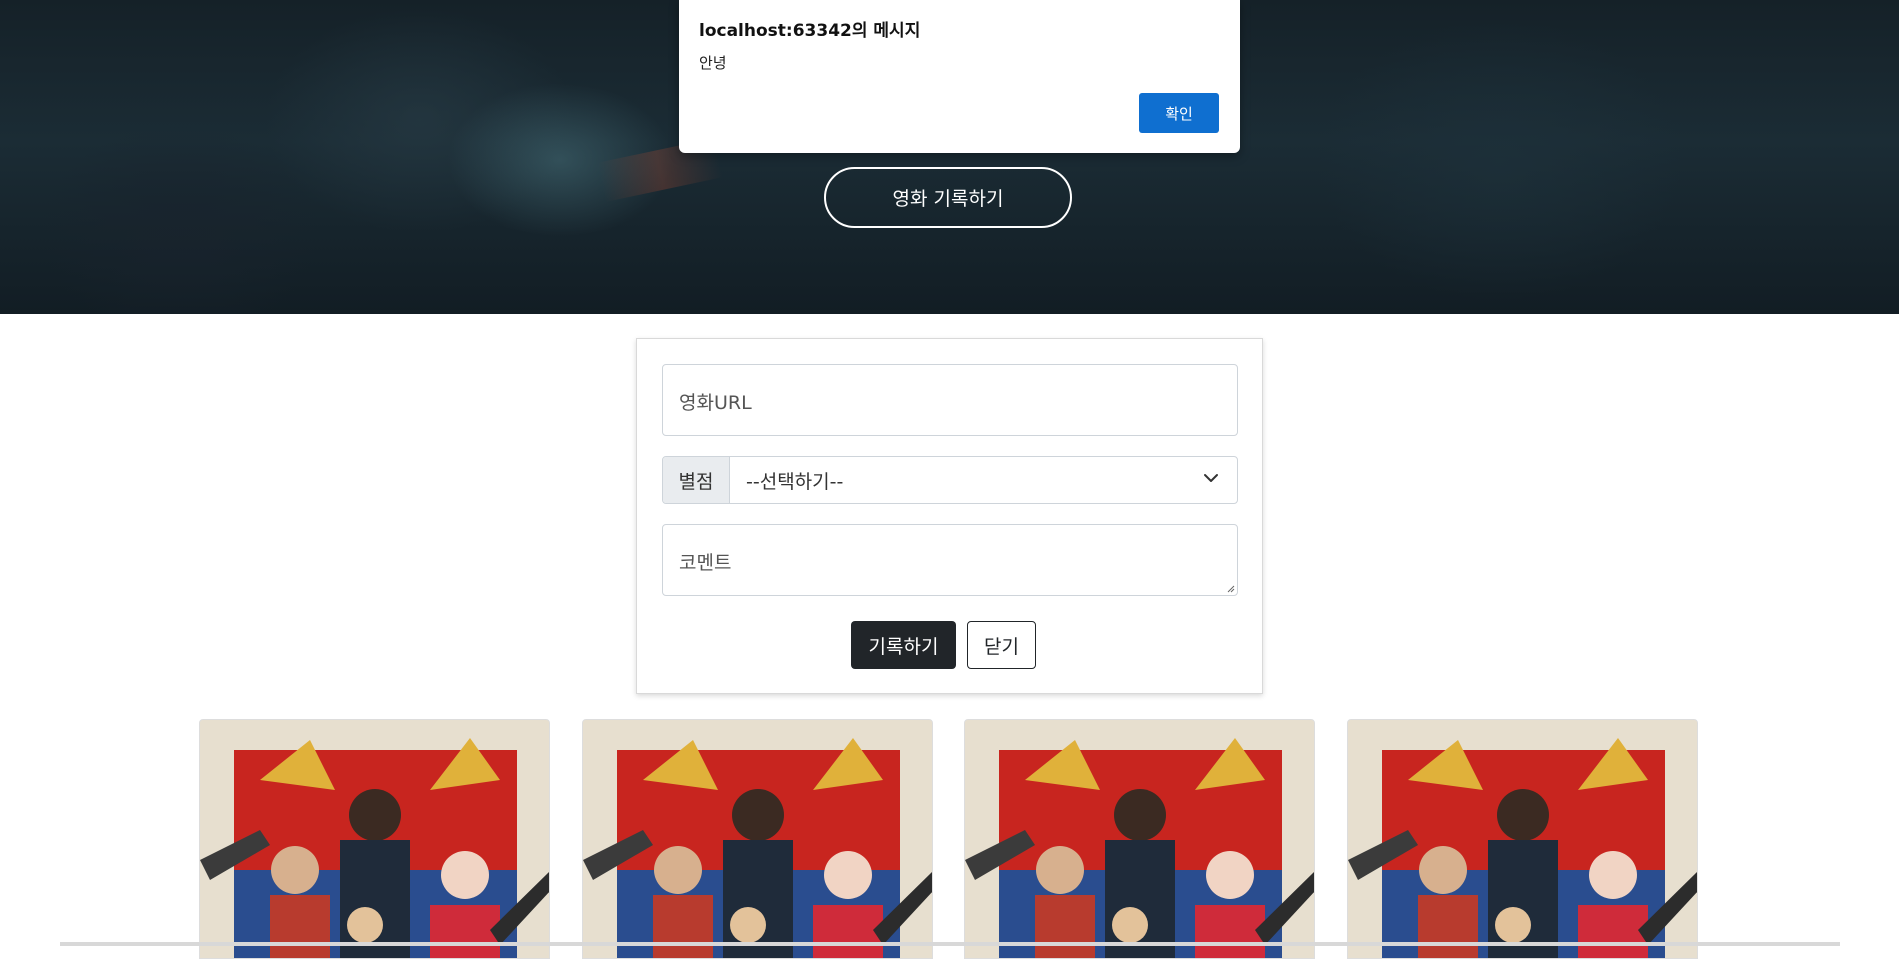 The height and width of the screenshot is (959, 1899). What do you see at coordinates (959, 76) in the screenshot?
I see `alert-dialog: localhost:63342의 메시지 안녕 확인` at bounding box center [959, 76].